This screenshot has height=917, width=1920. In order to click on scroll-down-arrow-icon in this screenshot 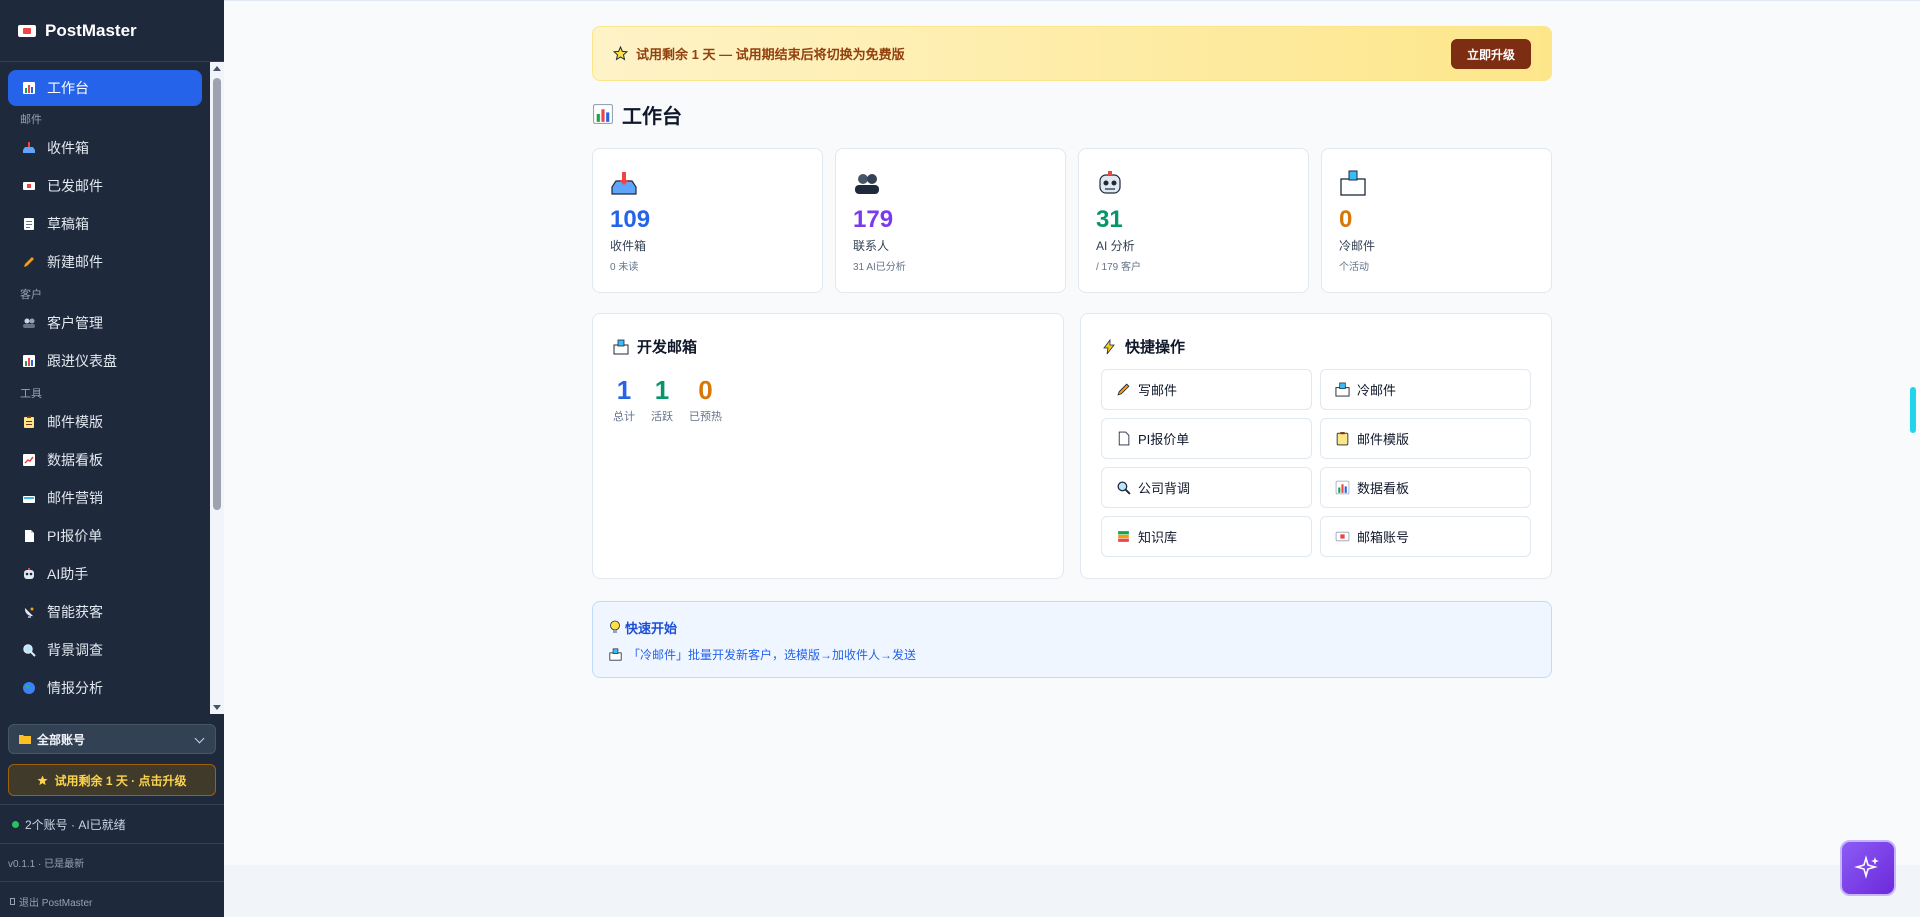, I will do `click(217, 707)`.